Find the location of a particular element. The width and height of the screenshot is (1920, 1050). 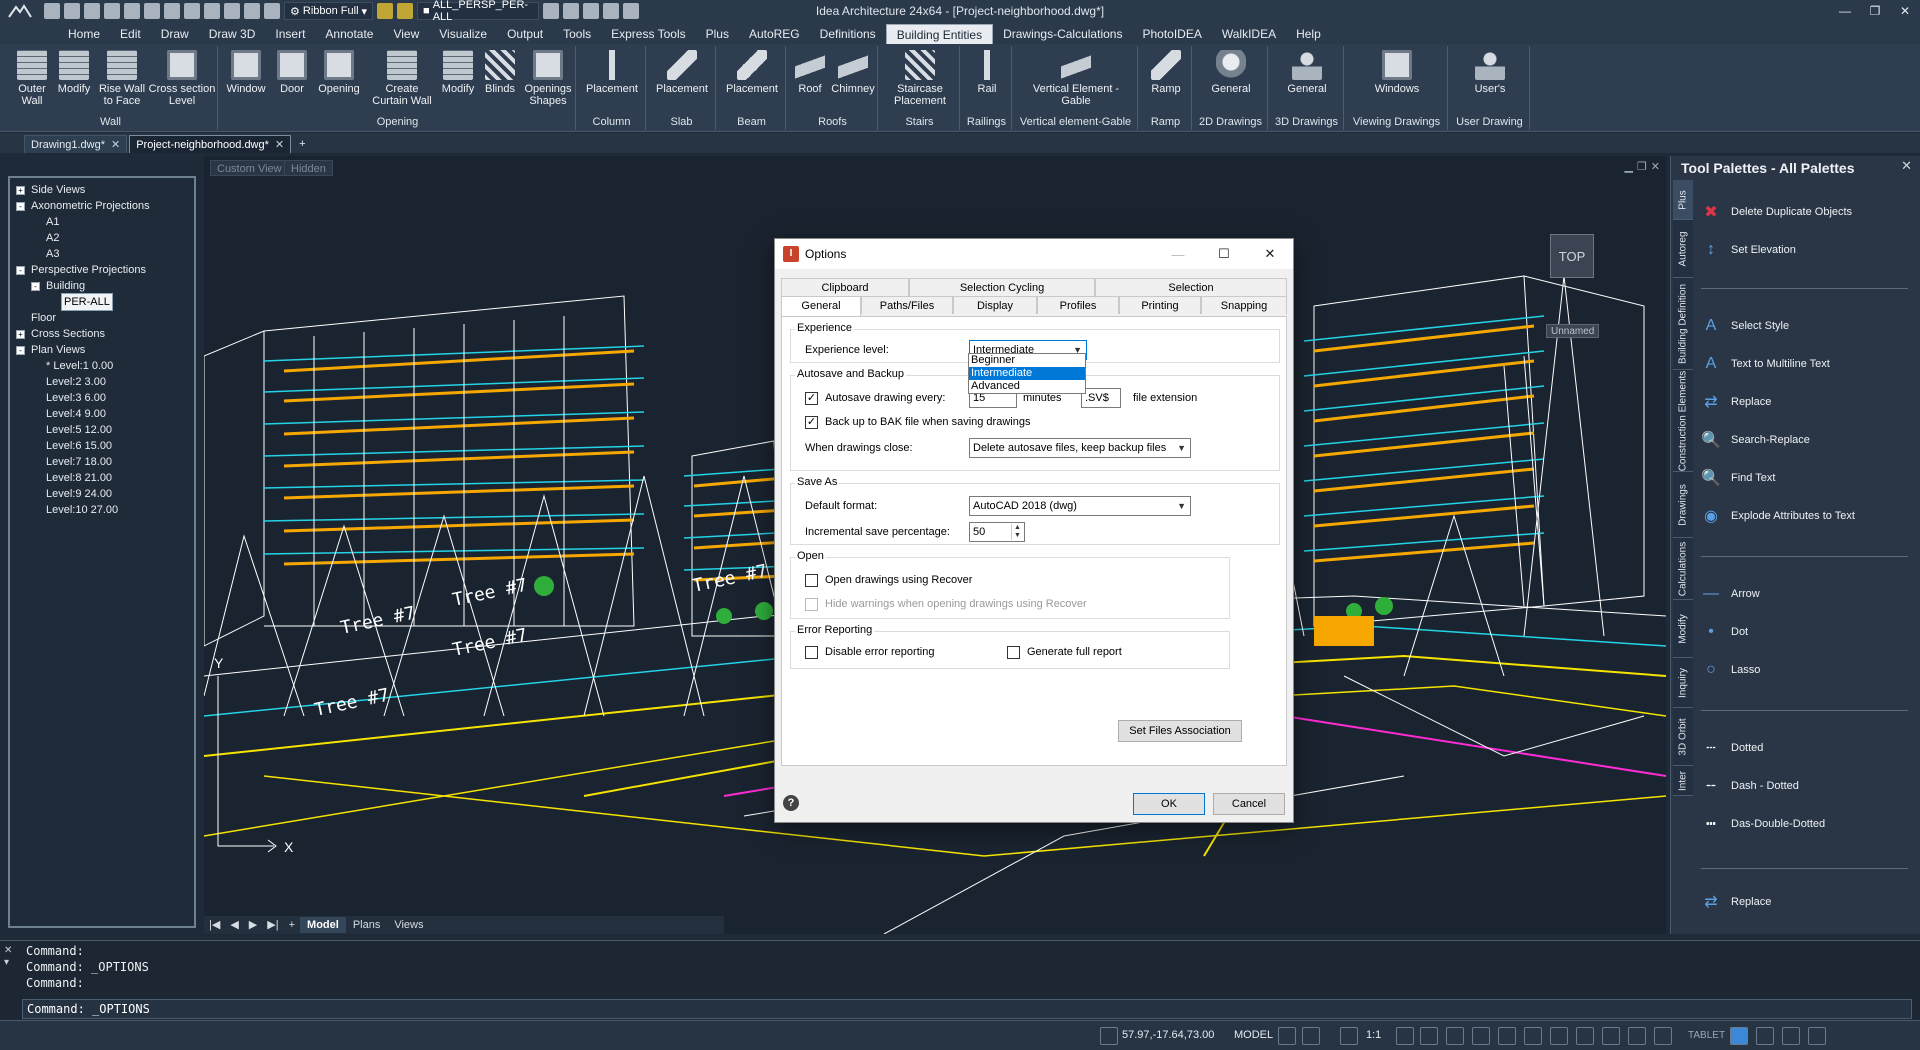

generate-full-report-checkbox is located at coordinates (1013, 652).